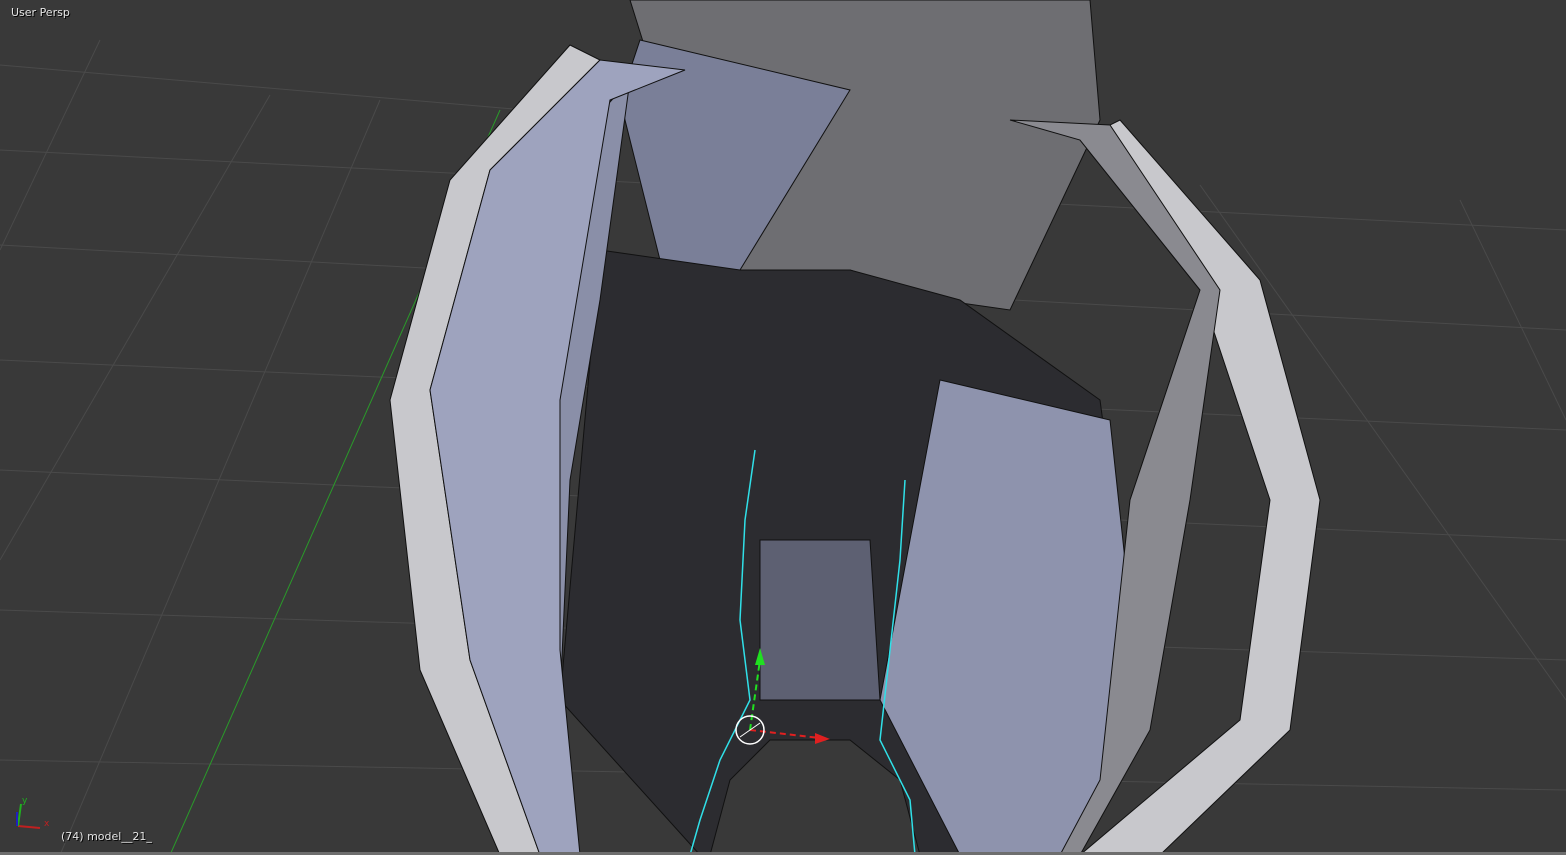 The height and width of the screenshot is (855, 1566). What do you see at coordinates (106, 836) in the screenshot?
I see `object-info-label: (74) model__21_` at bounding box center [106, 836].